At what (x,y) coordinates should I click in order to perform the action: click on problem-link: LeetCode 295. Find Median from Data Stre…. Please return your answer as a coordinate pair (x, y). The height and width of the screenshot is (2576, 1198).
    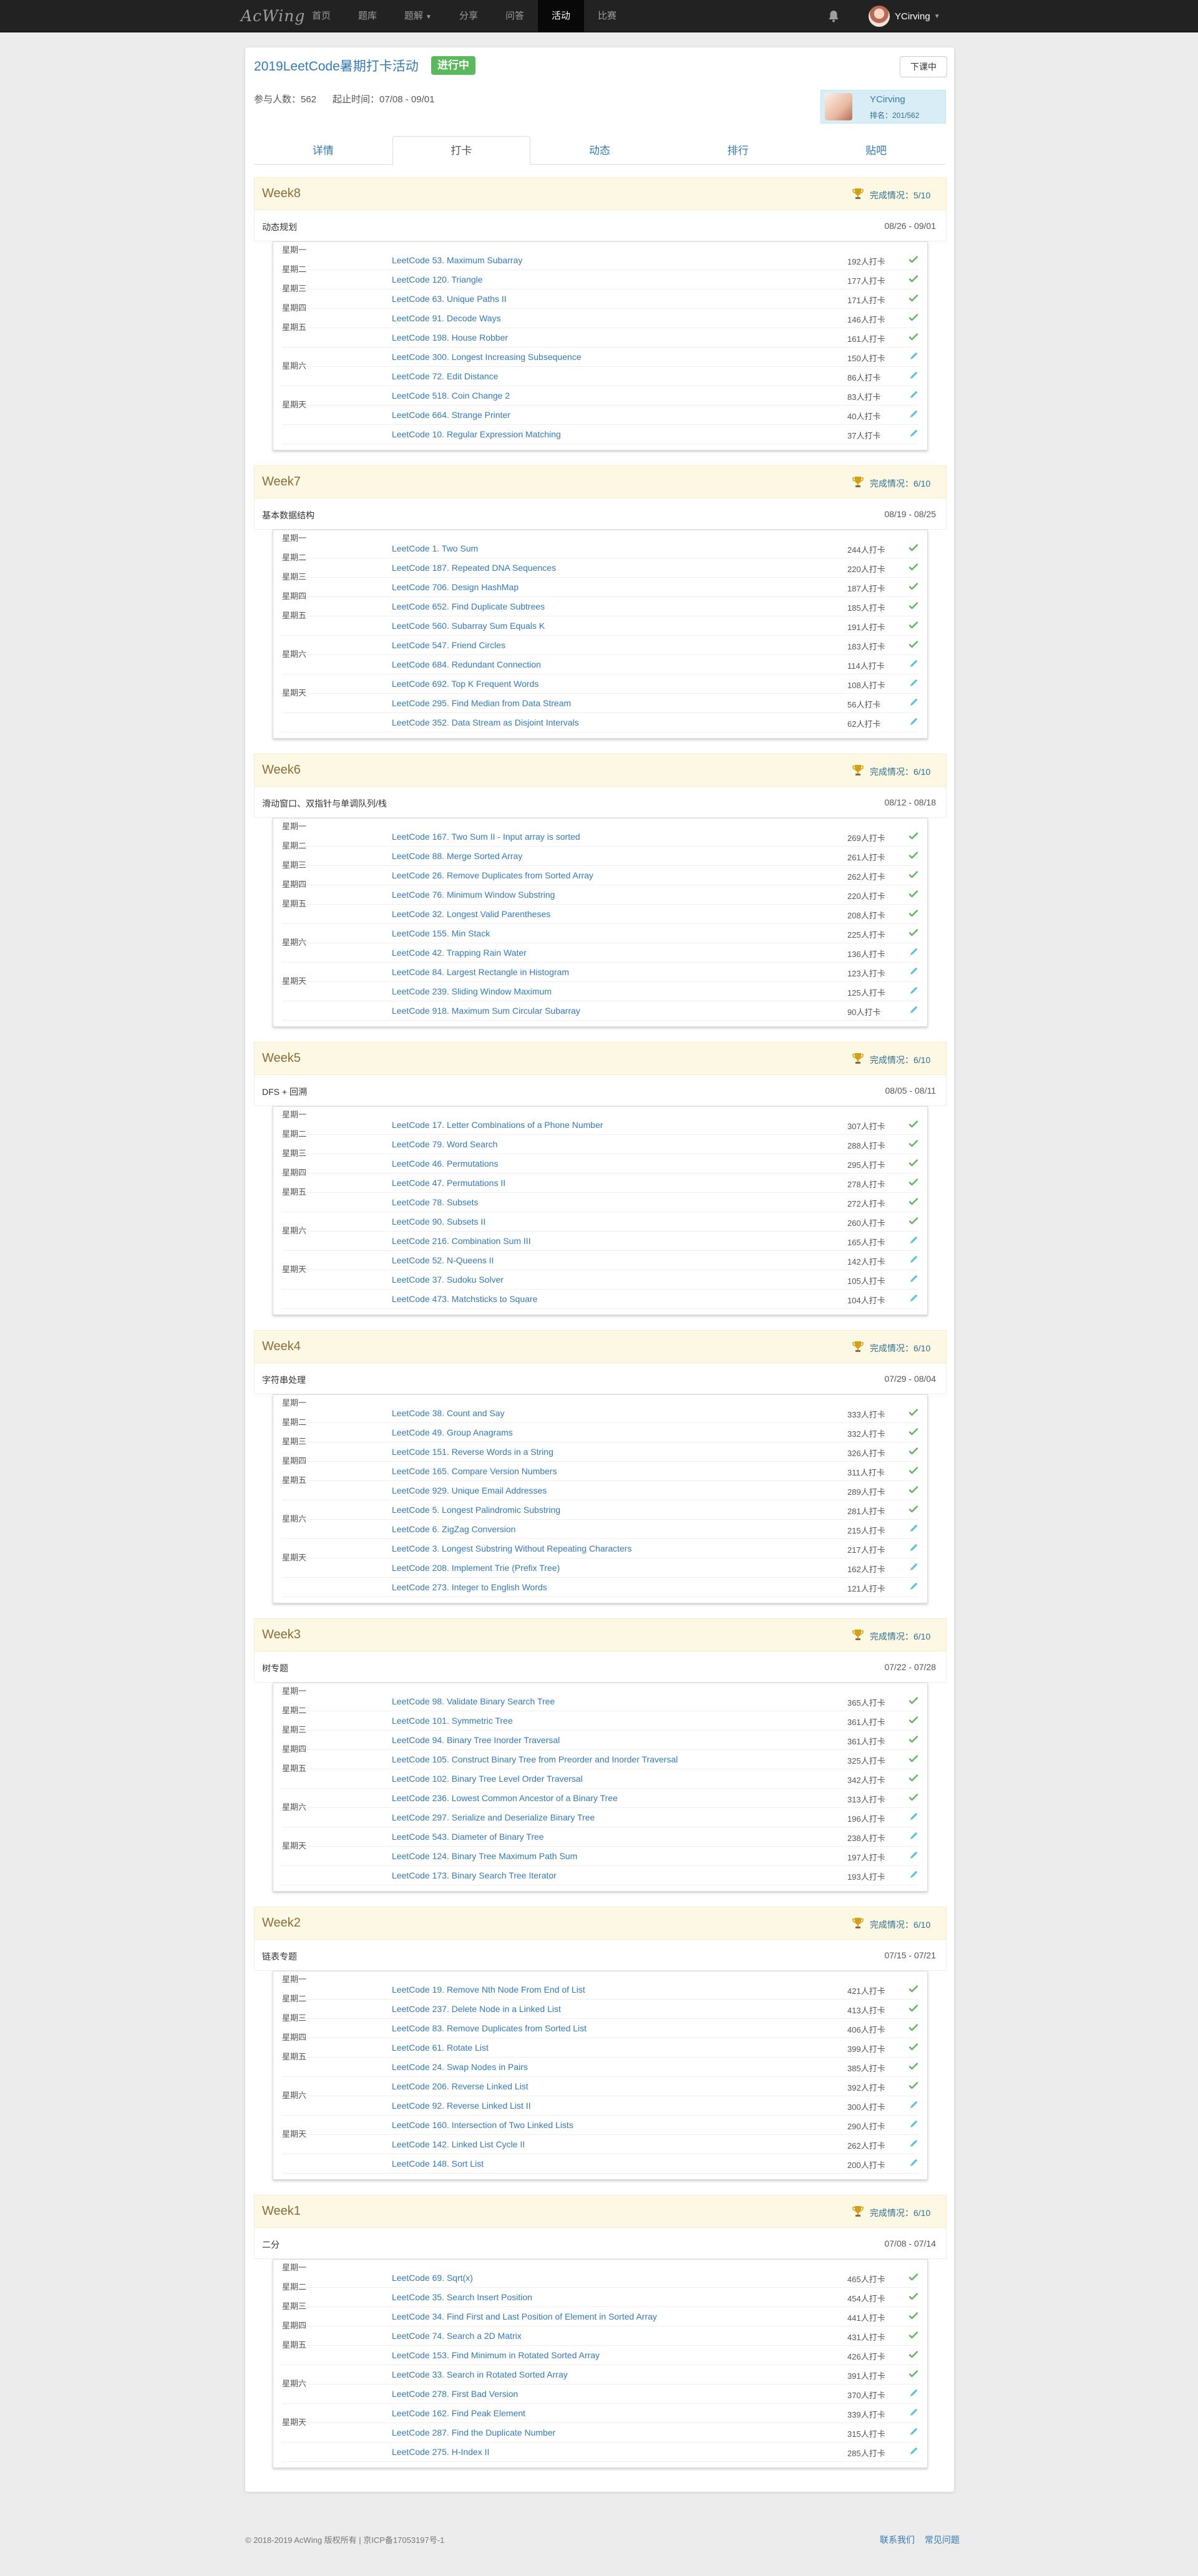
    Looking at the image, I should click on (481, 703).